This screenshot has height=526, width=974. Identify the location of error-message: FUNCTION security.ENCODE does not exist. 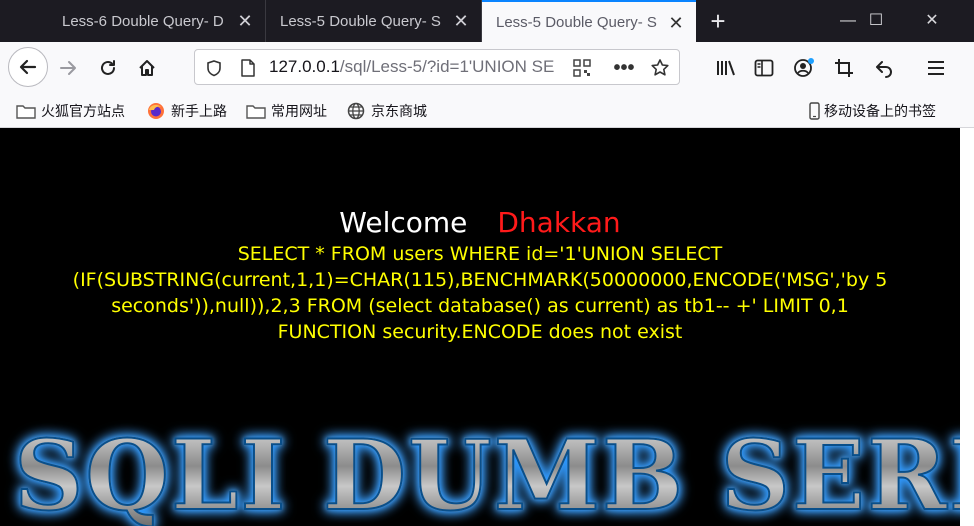
(480, 332).